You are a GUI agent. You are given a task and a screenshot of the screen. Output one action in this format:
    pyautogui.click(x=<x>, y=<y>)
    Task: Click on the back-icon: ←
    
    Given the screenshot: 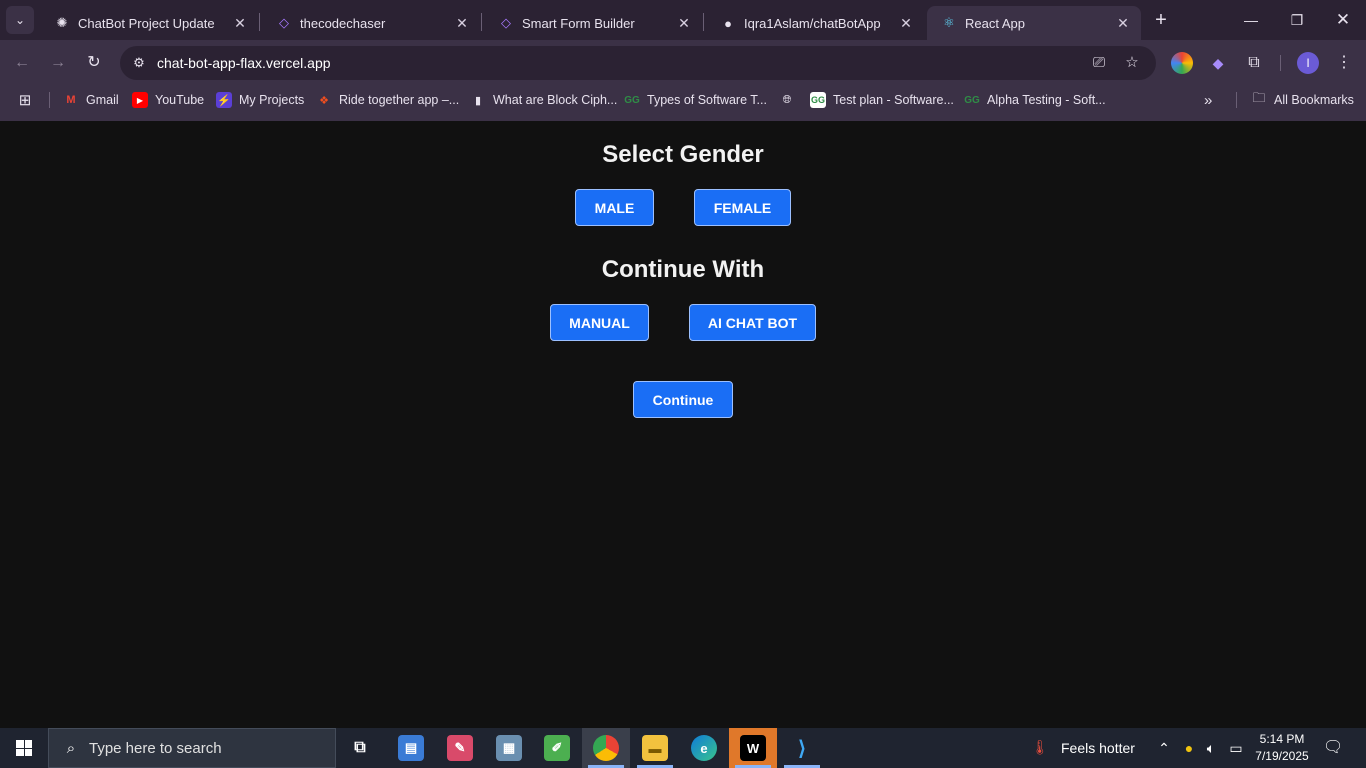 What is the action you would take?
    pyautogui.click(x=22, y=63)
    